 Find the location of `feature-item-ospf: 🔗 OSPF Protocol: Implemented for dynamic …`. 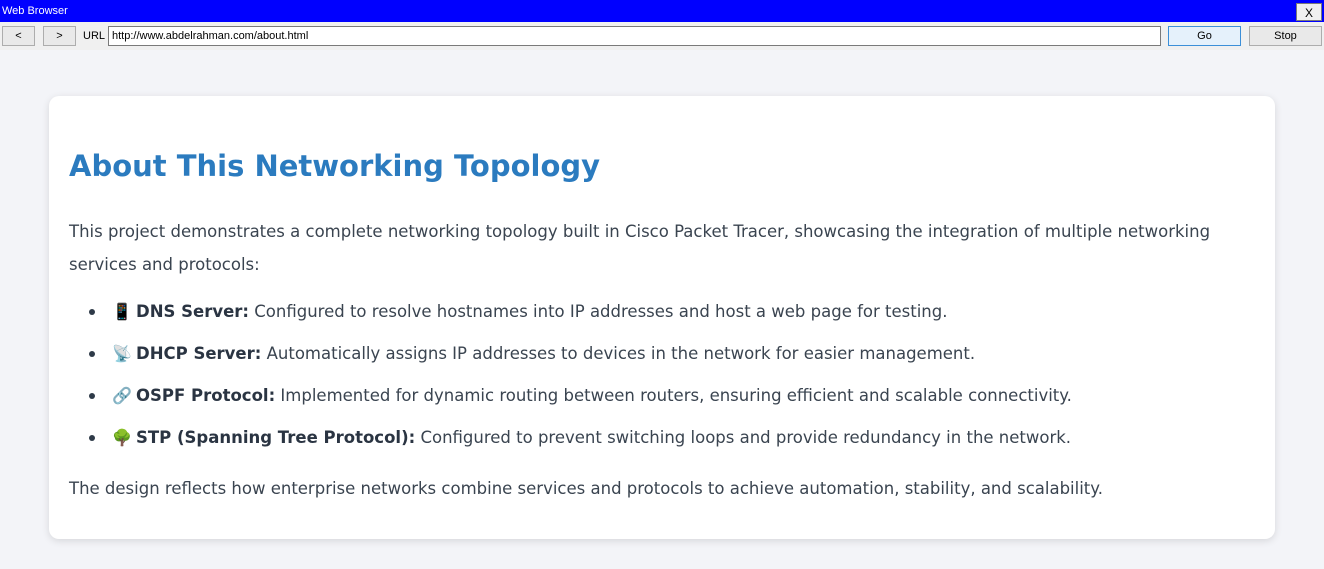

feature-item-ospf: 🔗 OSPF Protocol: Implemented for dynamic … is located at coordinates (659, 401).